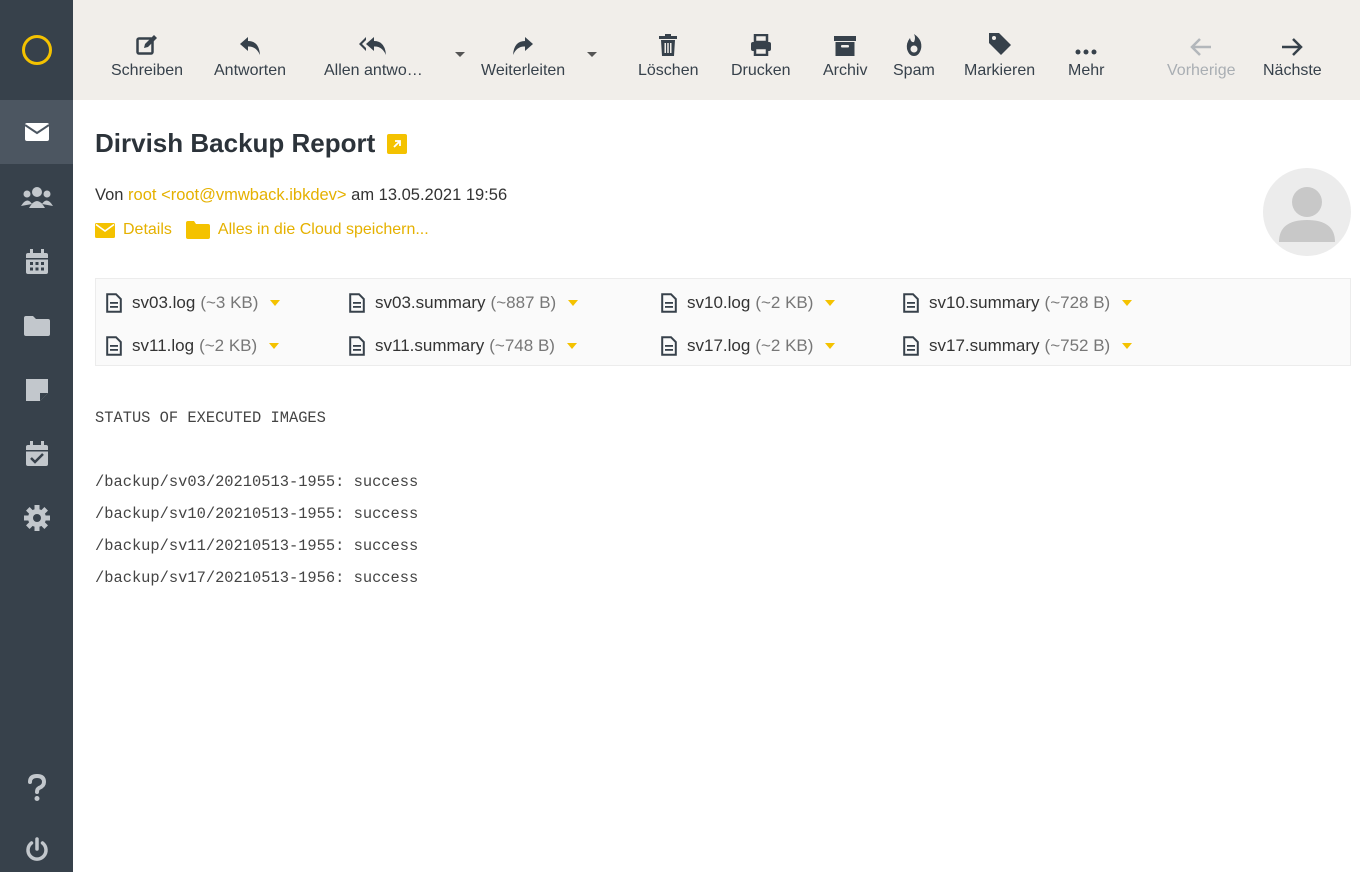 The width and height of the screenshot is (1360, 872). I want to click on archive-button: Archiv, so click(845, 59).